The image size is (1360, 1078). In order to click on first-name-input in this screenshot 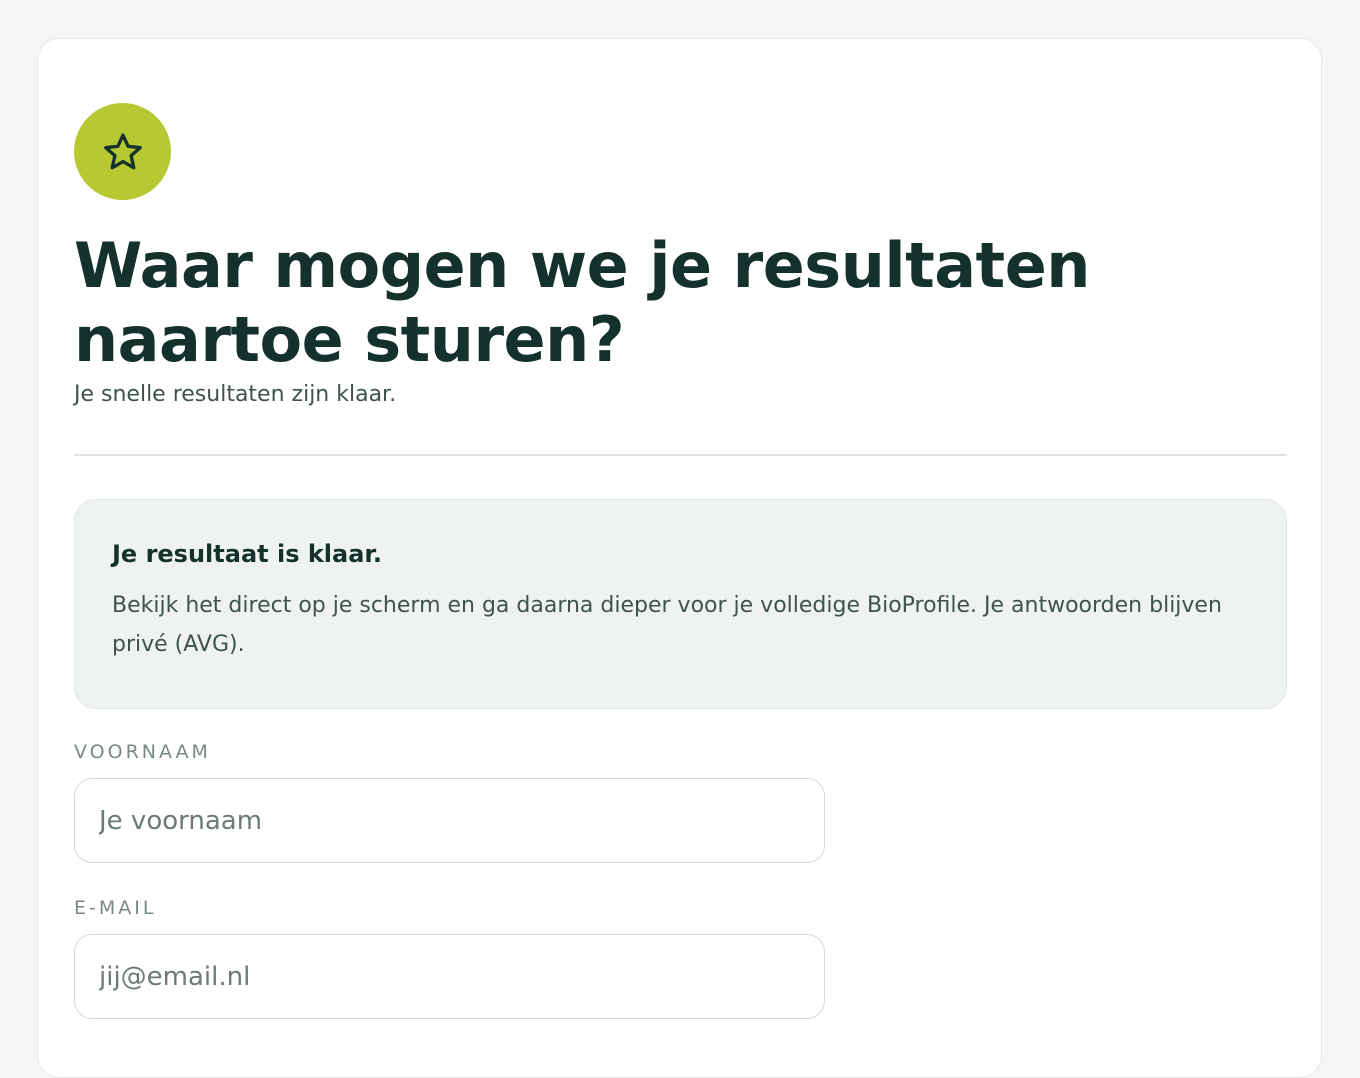, I will do `click(449, 820)`.